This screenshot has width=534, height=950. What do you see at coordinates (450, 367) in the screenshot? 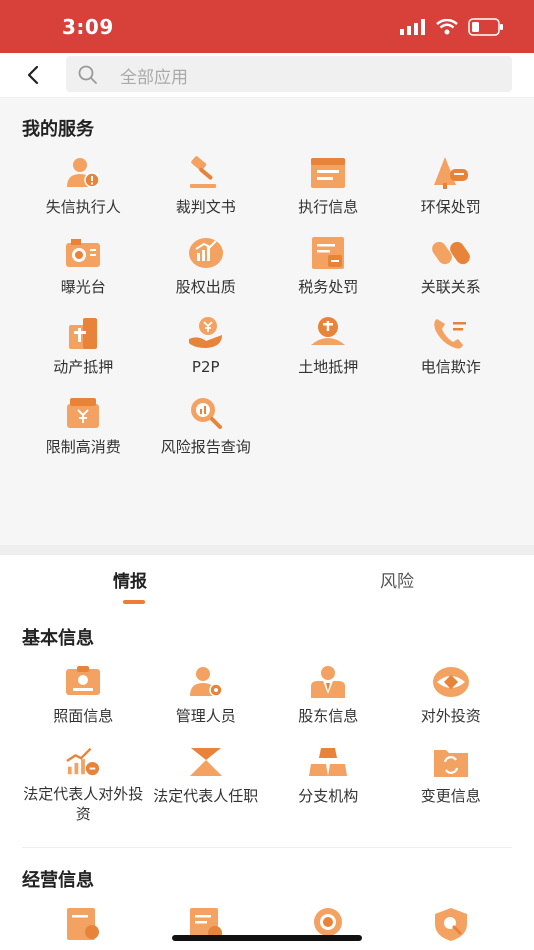
I see `service-label: 电信欺诈` at bounding box center [450, 367].